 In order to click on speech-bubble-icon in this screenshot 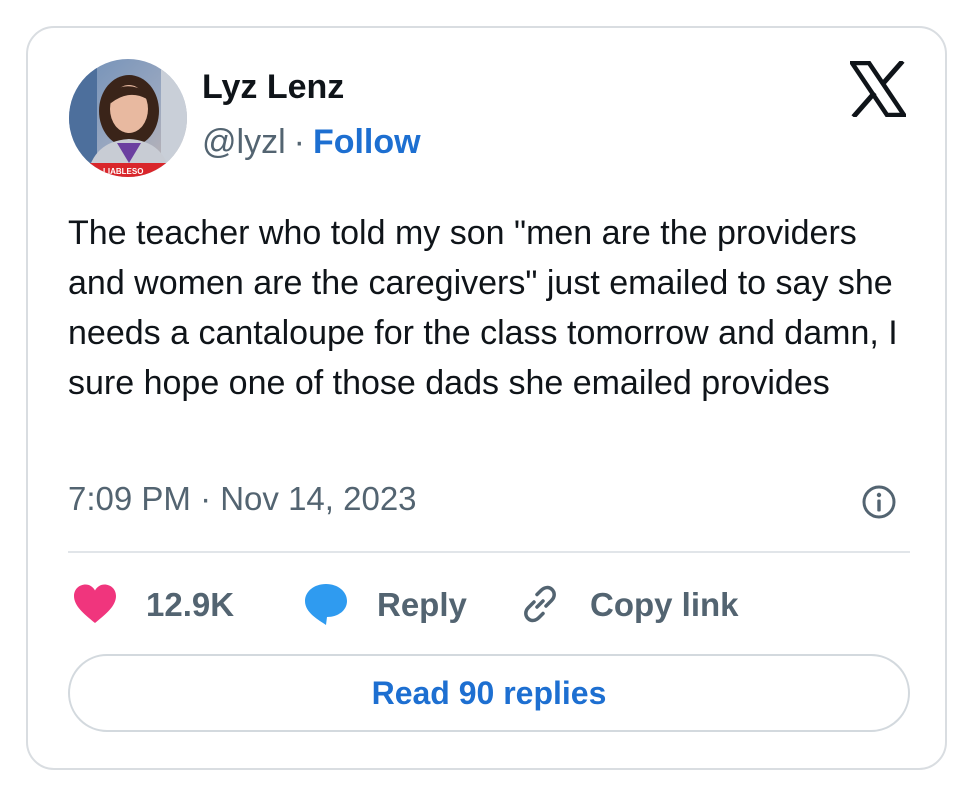, I will do `click(326, 604)`.